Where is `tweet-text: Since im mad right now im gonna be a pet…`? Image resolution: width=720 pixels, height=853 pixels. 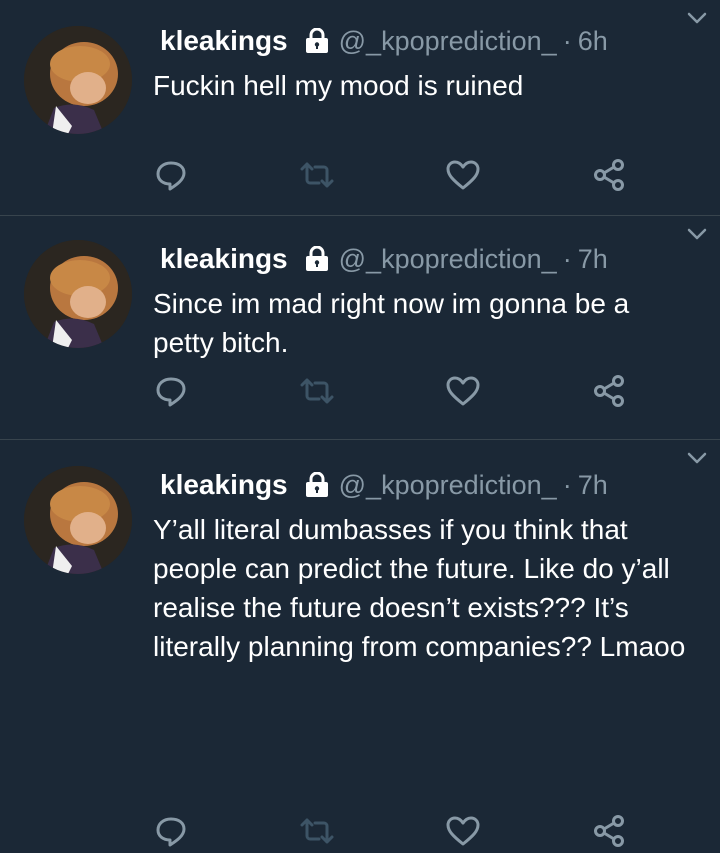 tweet-text: Since im mad right now im gonna be a pet… is located at coordinates (391, 323).